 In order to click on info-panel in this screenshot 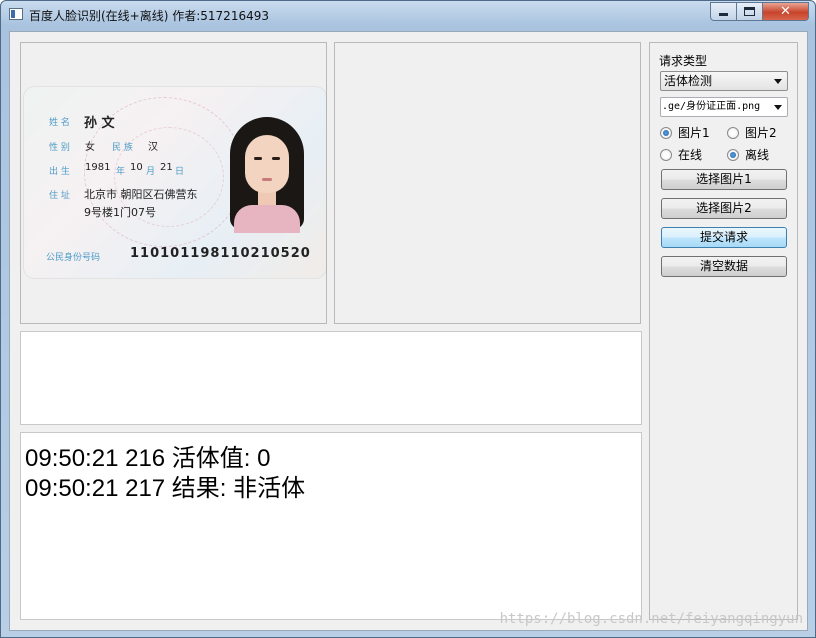, I will do `click(331, 378)`.